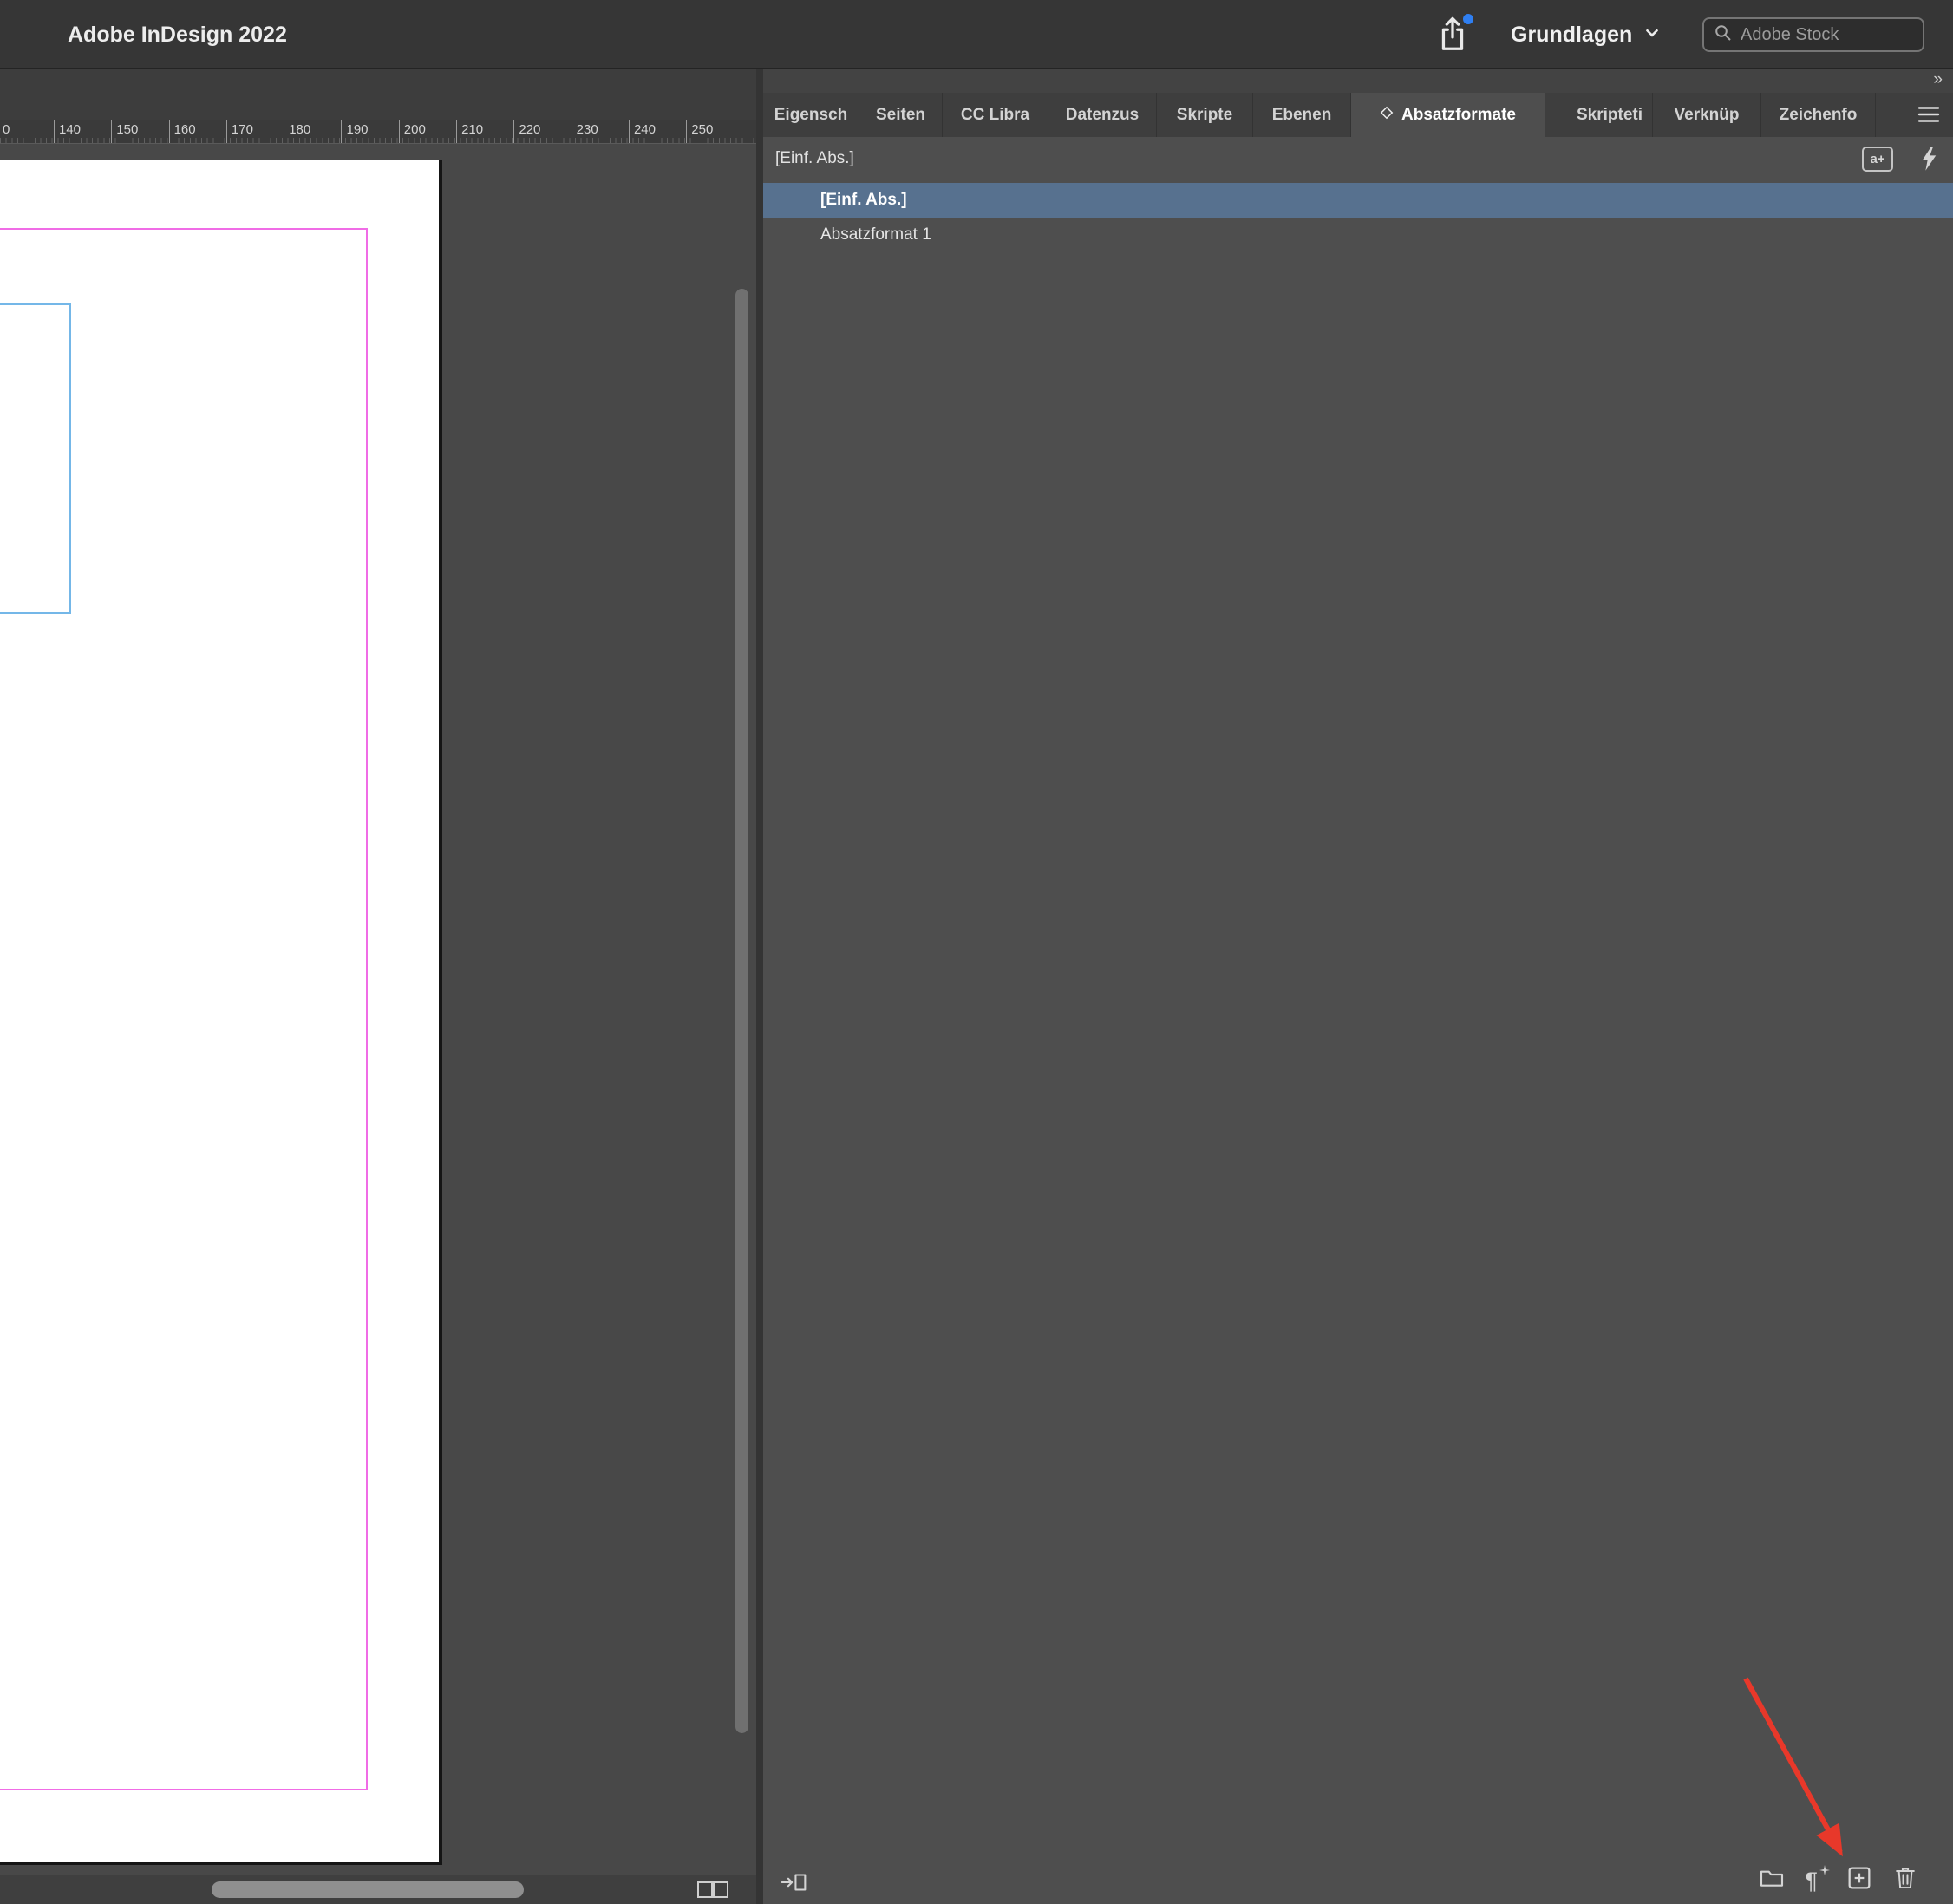  What do you see at coordinates (378, 94) in the screenshot?
I see `canvas-top-strip` at bounding box center [378, 94].